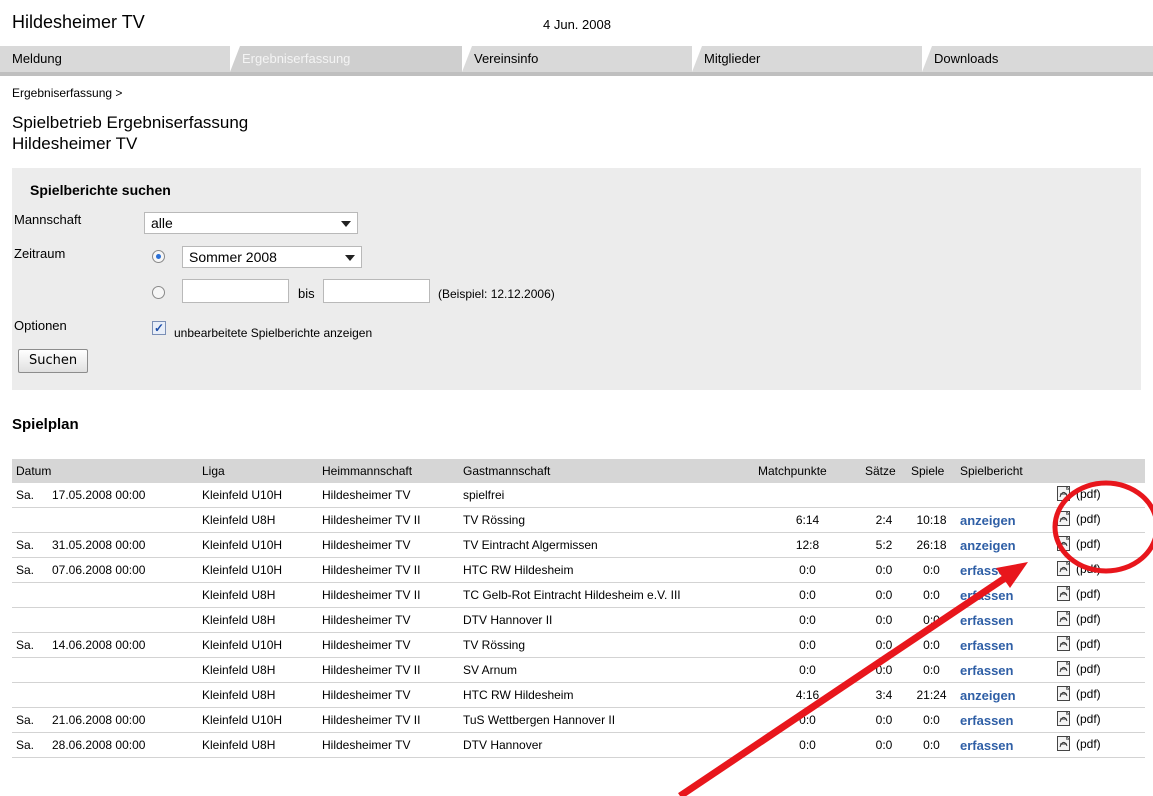  What do you see at coordinates (40, 253) in the screenshot?
I see `zeitraum-label: Zeitraum` at bounding box center [40, 253].